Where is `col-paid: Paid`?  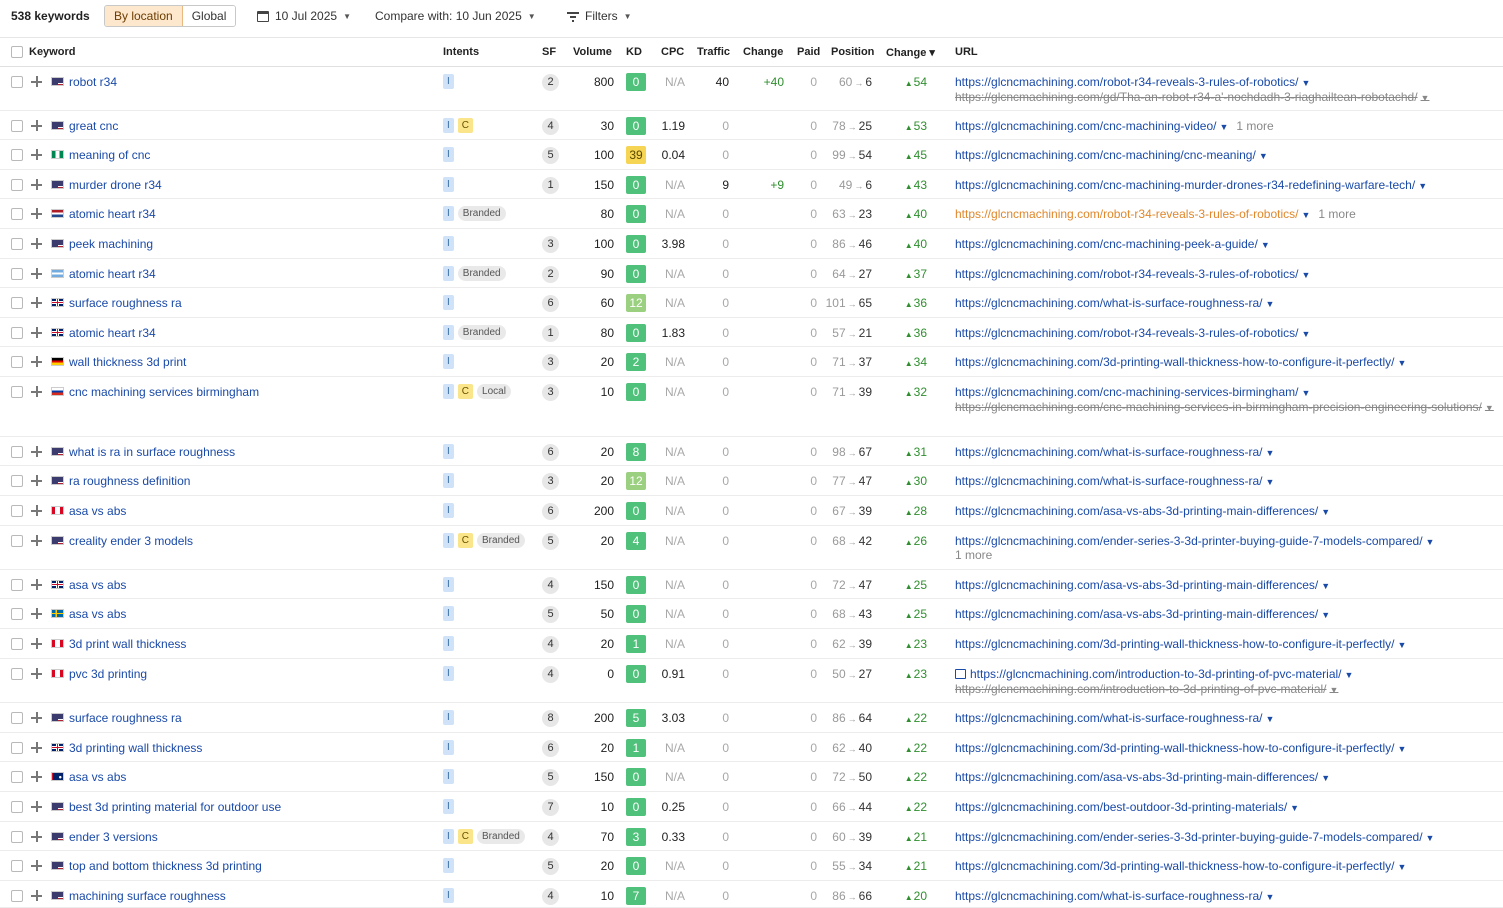
col-paid: Paid is located at coordinates (808, 52).